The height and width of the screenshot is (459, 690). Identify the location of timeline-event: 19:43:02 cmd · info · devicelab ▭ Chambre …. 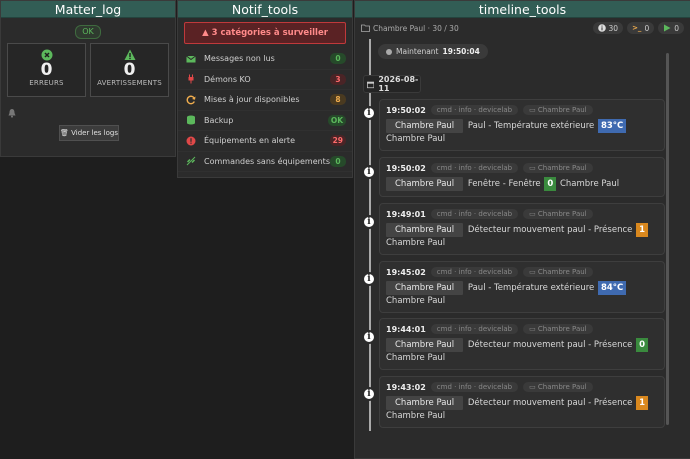
(522, 402).